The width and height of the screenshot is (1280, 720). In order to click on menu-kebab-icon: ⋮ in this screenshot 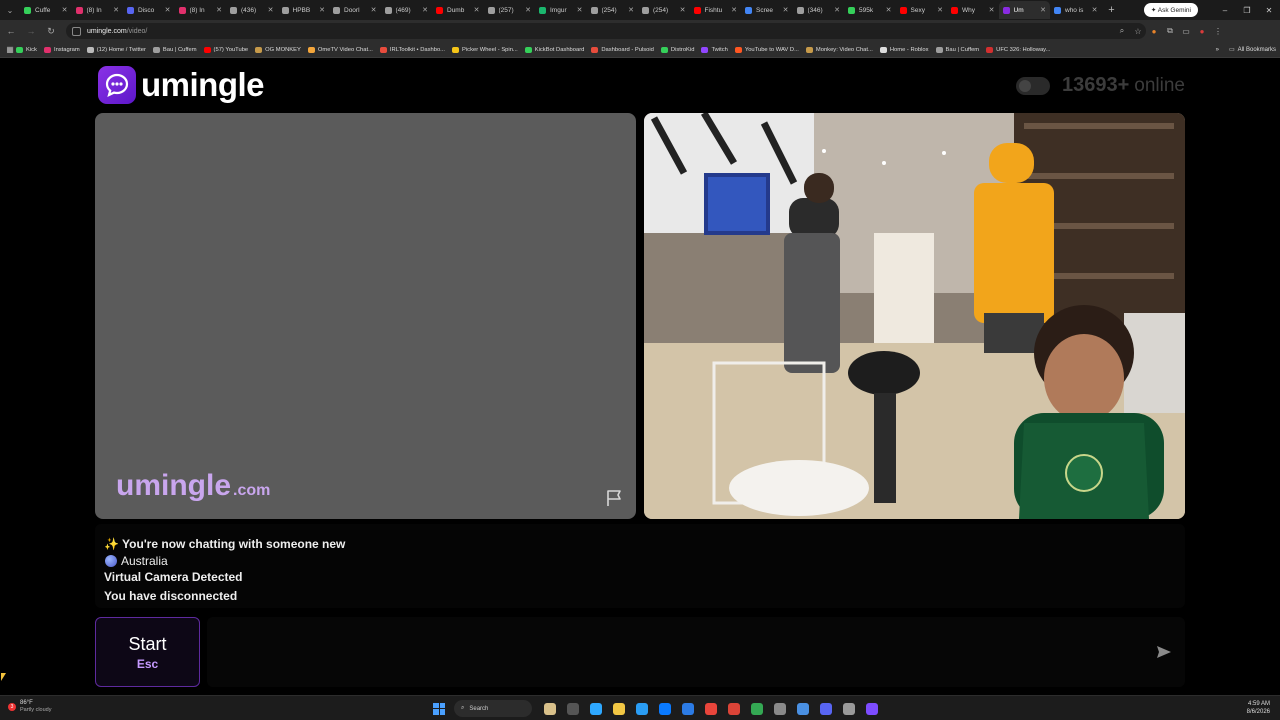, I will do `click(1218, 31)`.